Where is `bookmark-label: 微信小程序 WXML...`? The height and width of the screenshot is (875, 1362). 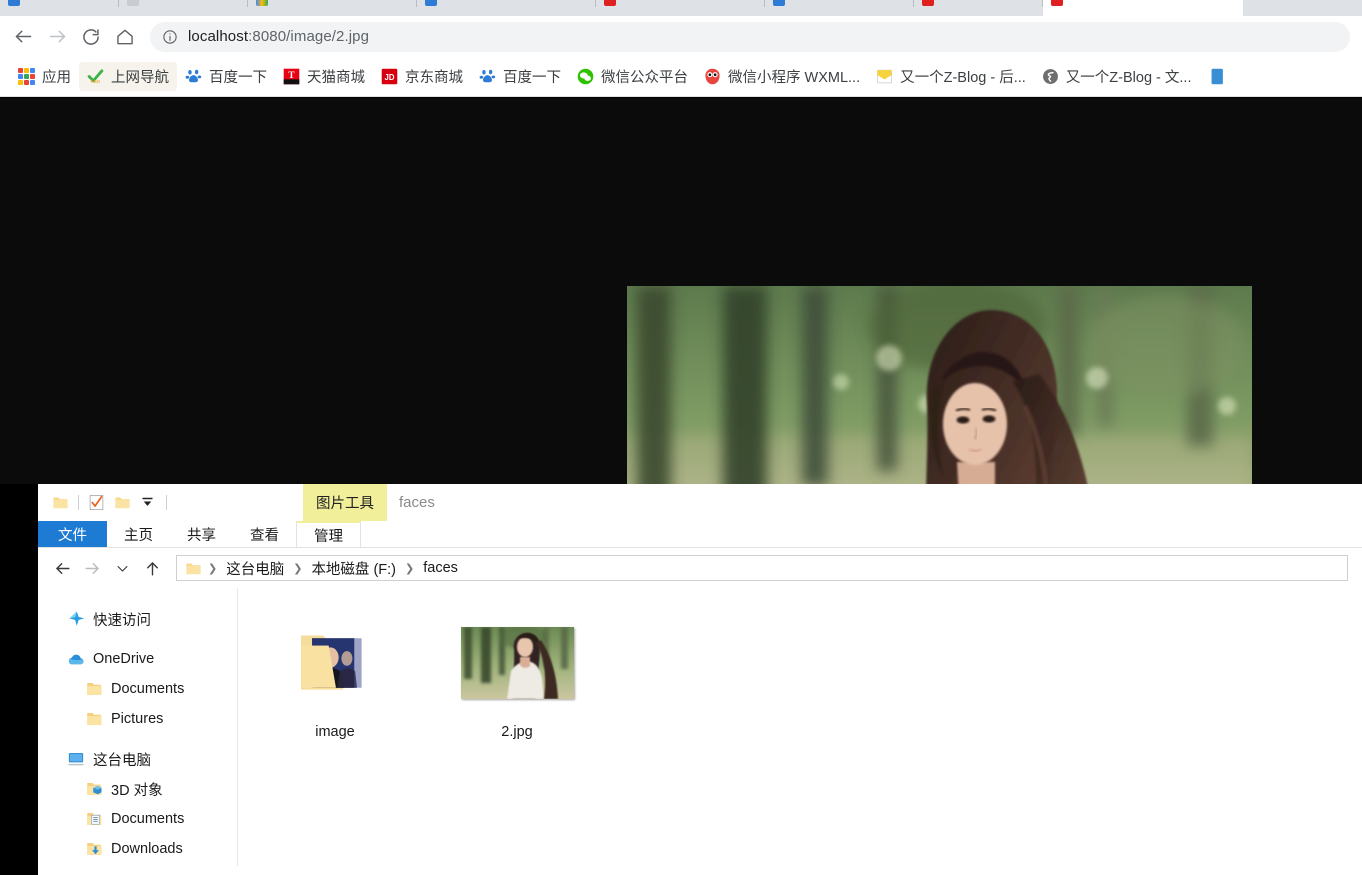 bookmark-label: 微信小程序 WXML... is located at coordinates (794, 78).